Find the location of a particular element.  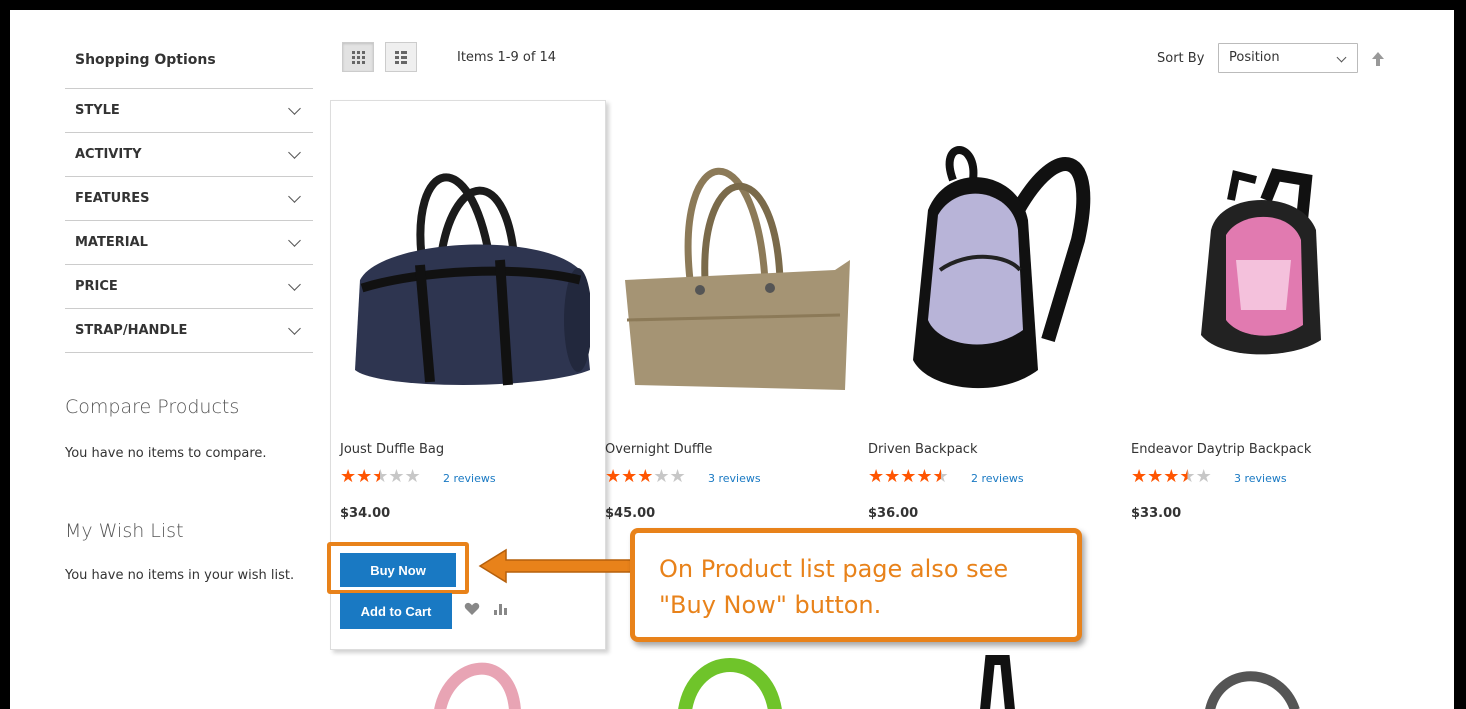

product-name-link: Overnight Duffle is located at coordinates (658, 449).